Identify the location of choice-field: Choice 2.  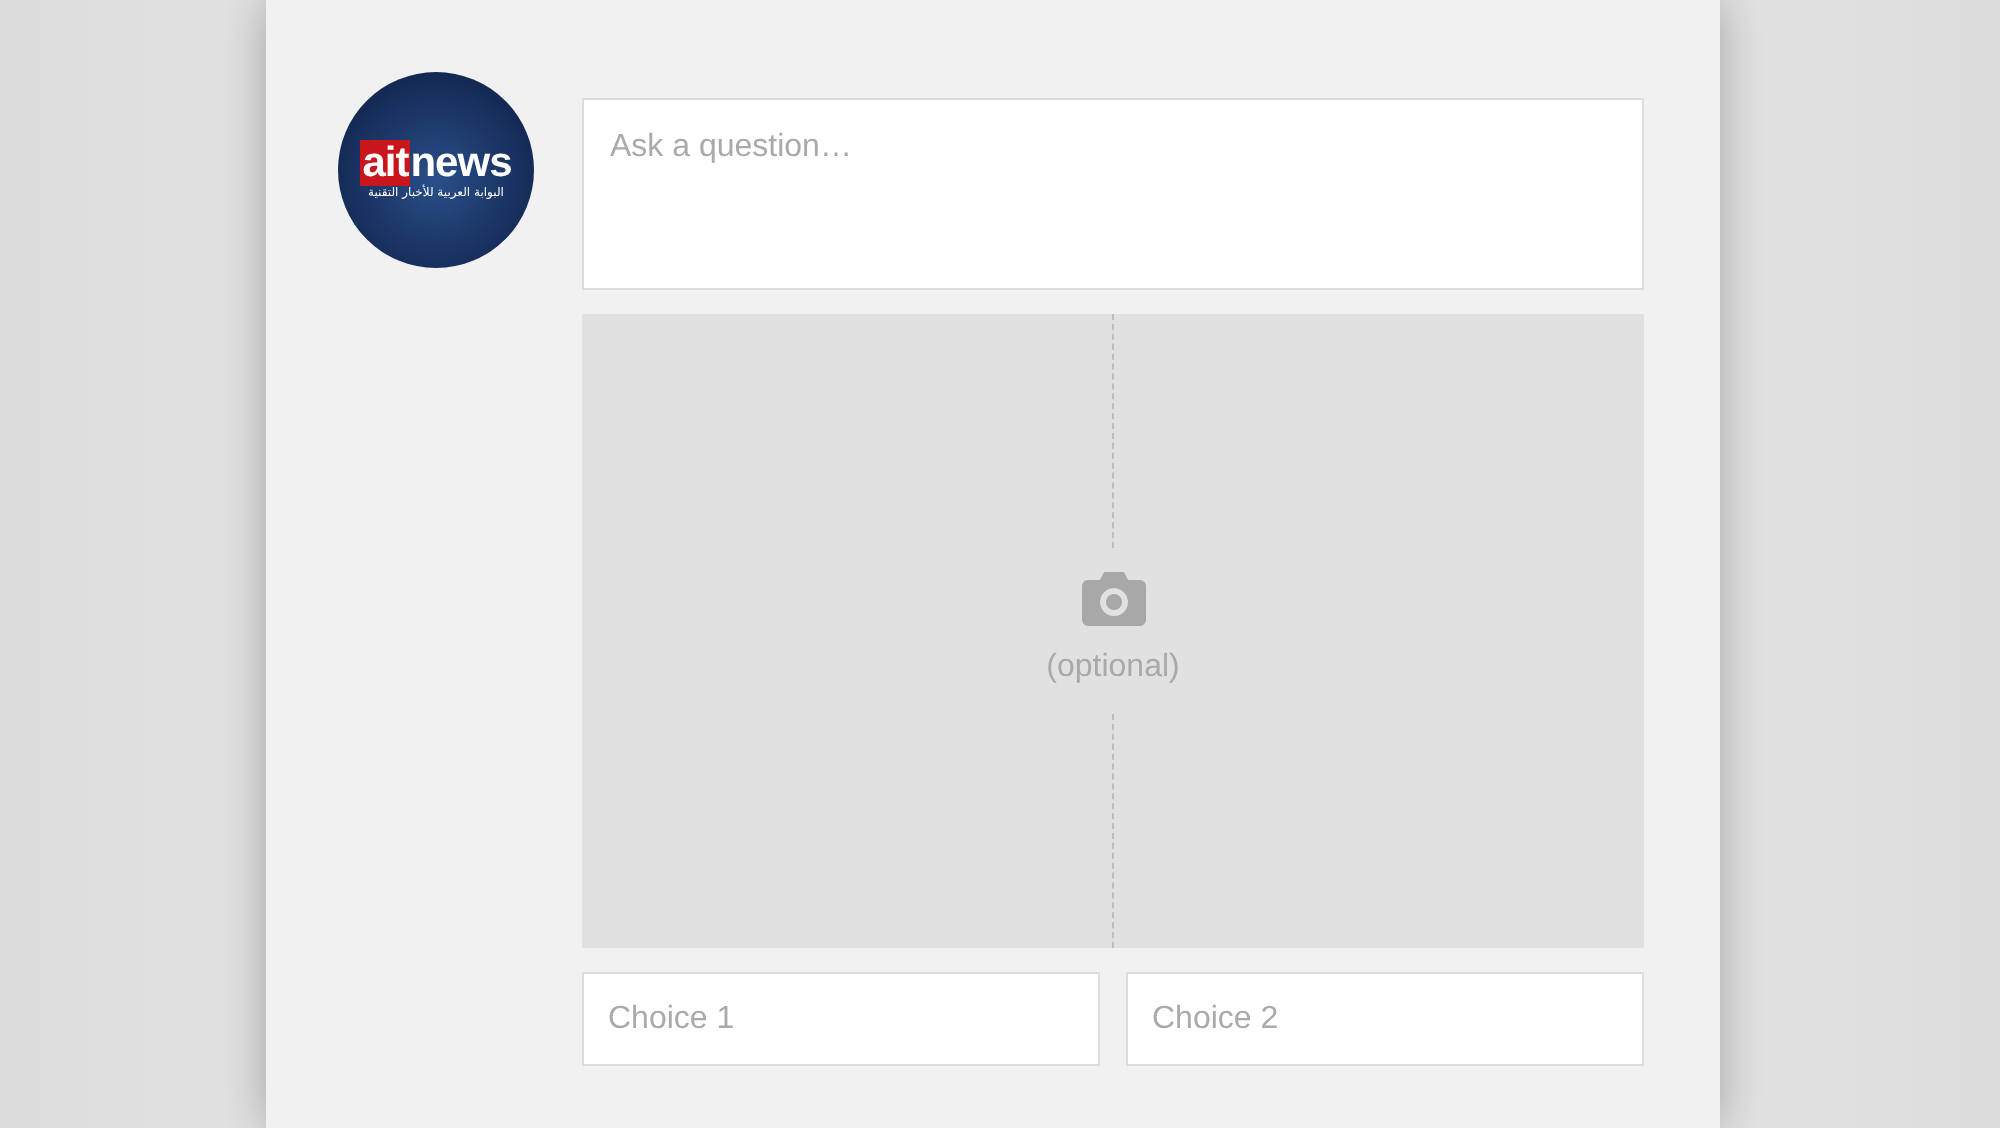
(1385, 1019).